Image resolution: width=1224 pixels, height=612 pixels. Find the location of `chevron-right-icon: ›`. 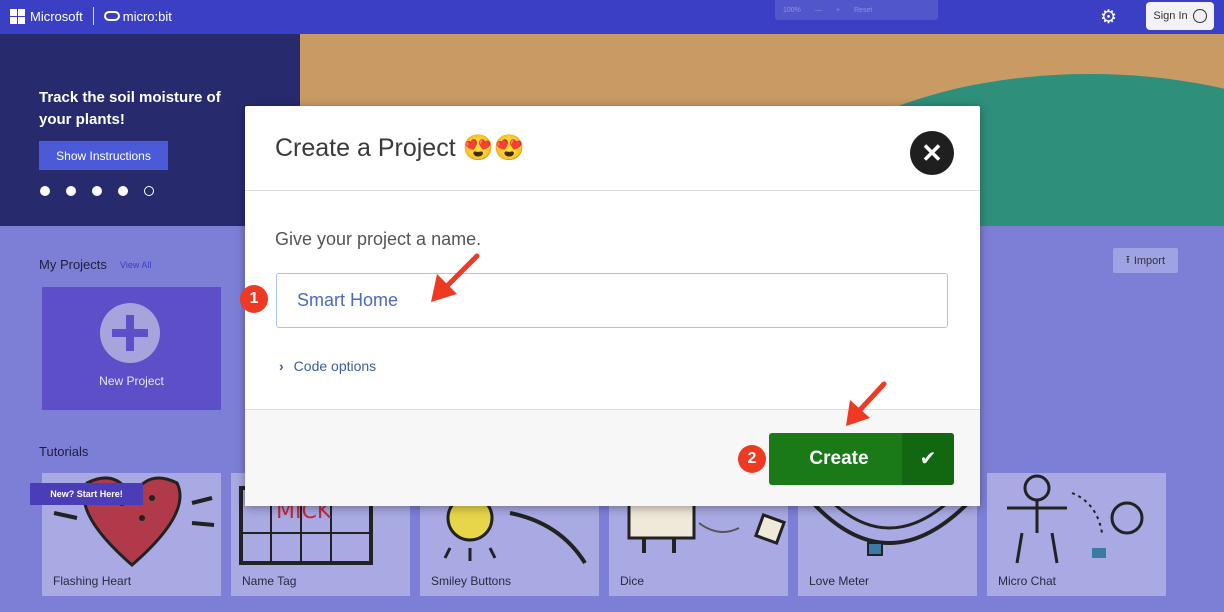

chevron-right-icon: › is located at coordinates (281, 366).